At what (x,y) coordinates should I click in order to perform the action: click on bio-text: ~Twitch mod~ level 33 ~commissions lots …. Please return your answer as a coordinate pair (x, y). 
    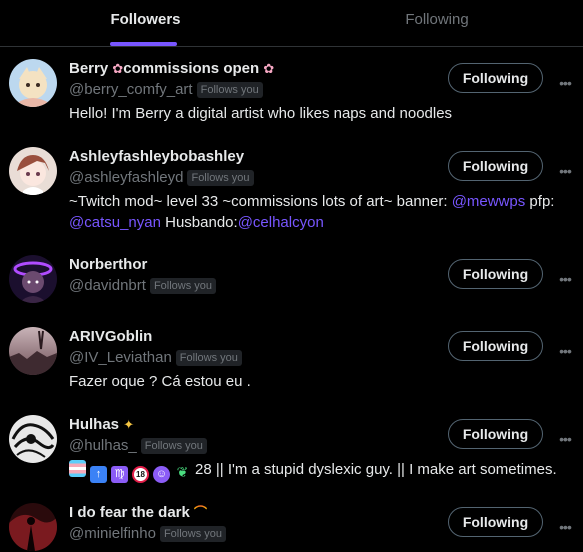
    Looking at the image, I should click on (260, 201).